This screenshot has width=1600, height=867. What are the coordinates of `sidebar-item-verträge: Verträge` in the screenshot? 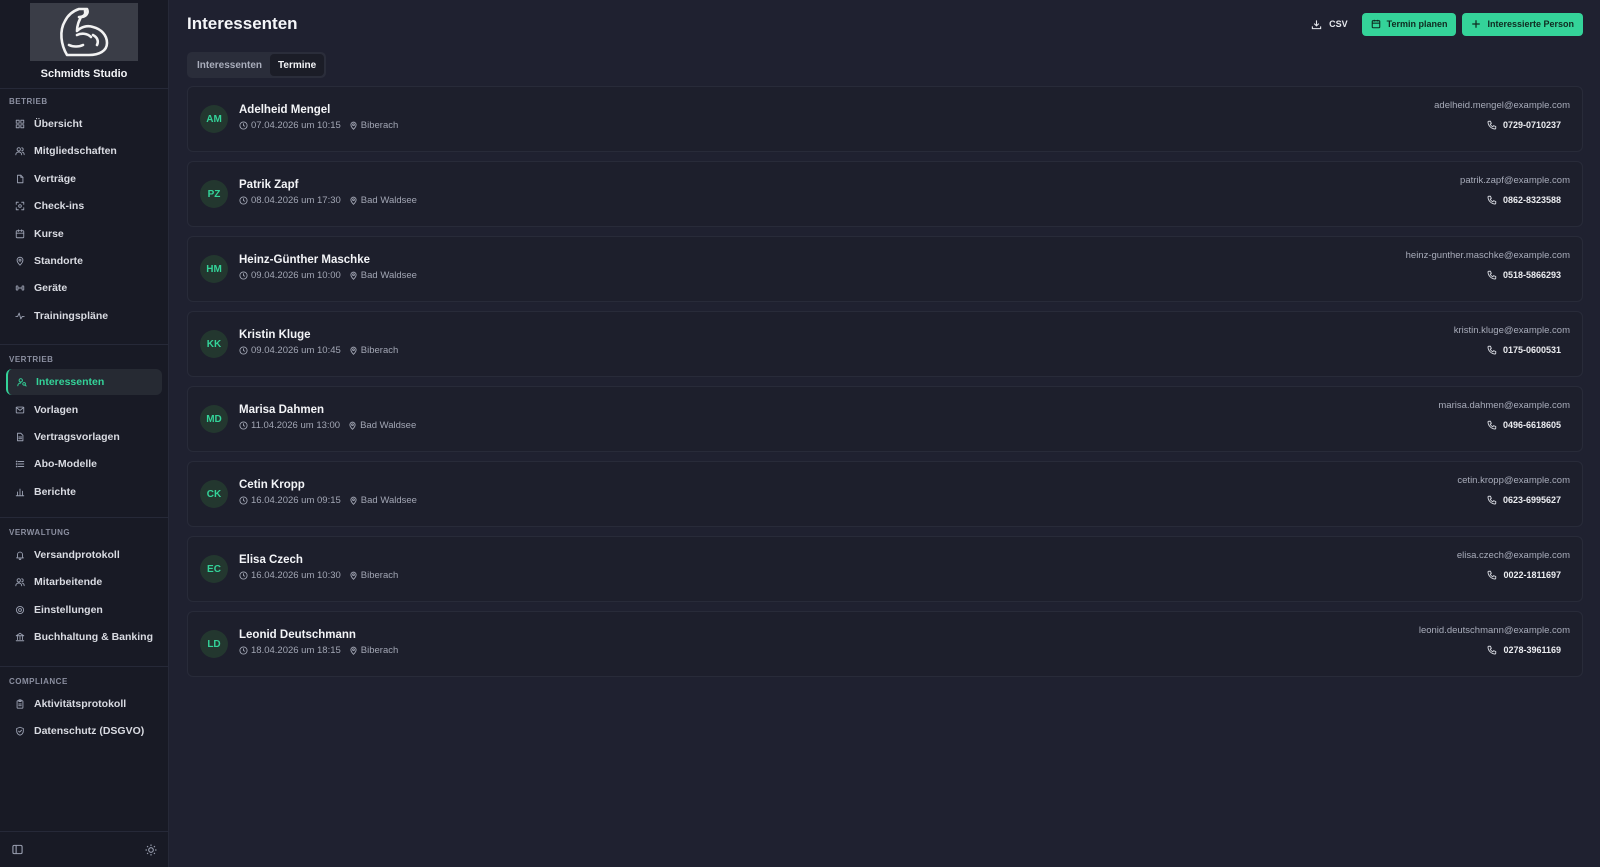 It's located at (84, 179).